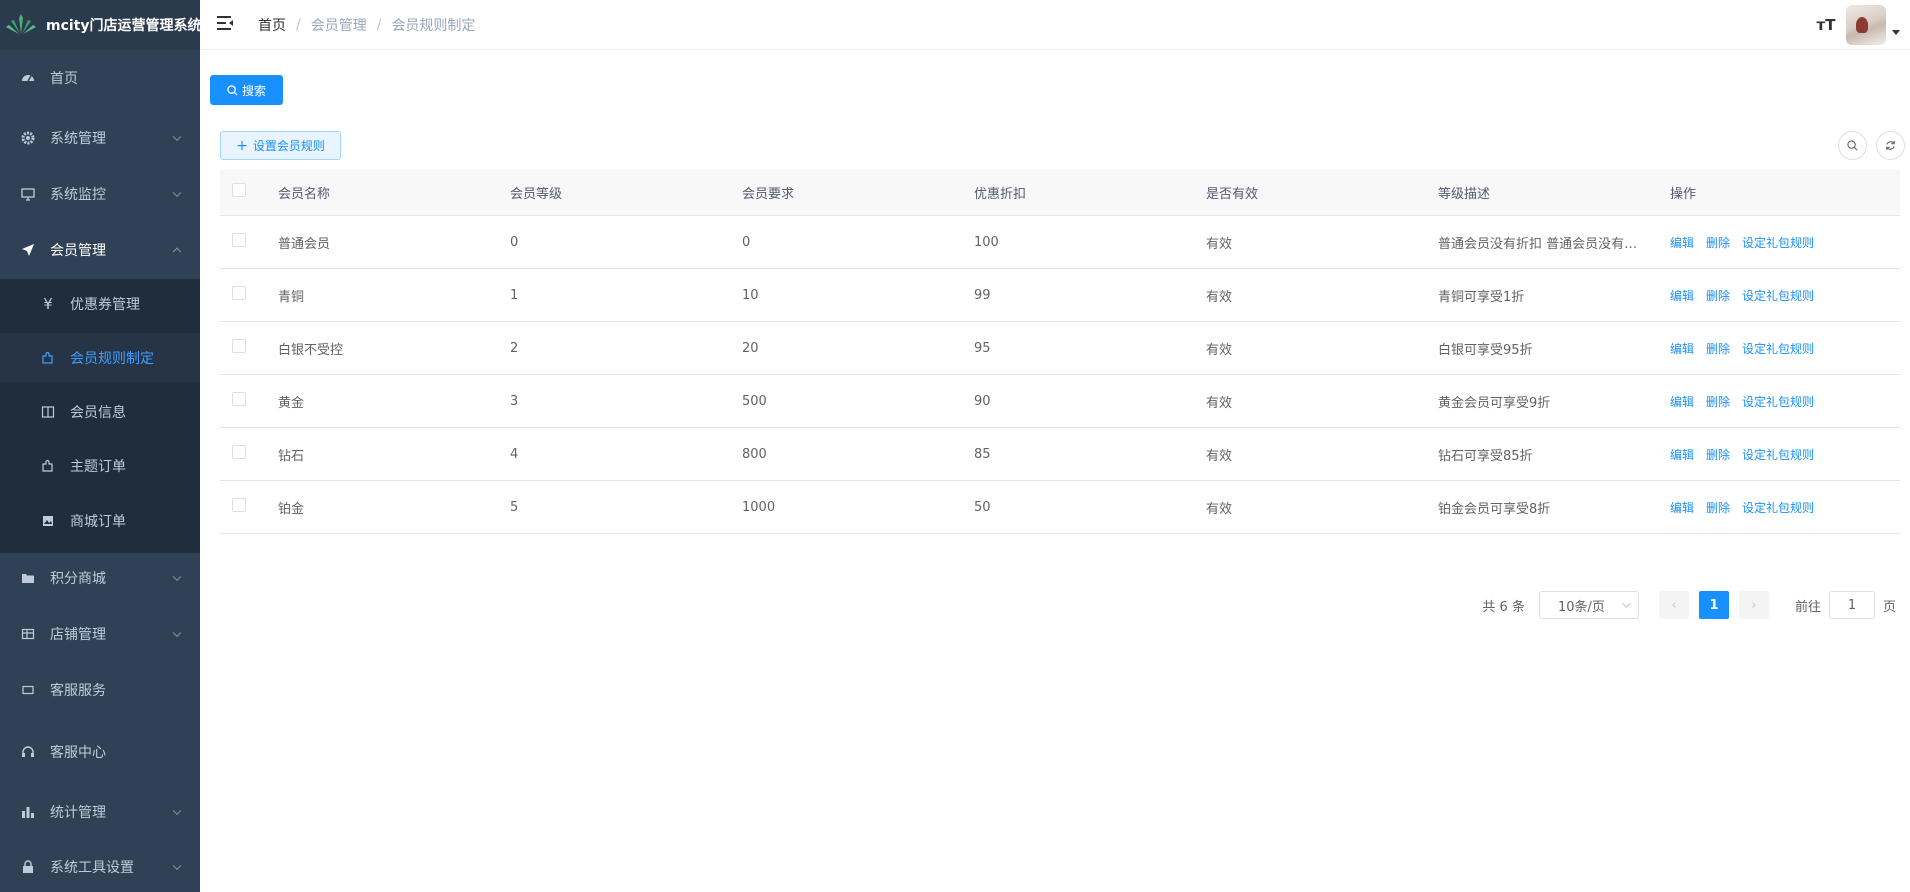 The width and height of the screenshot is (1910, 892). Describe the element at coordinates (288, 146) in the screenshot. I see `add-button-label: 设置会员规则` at that location.